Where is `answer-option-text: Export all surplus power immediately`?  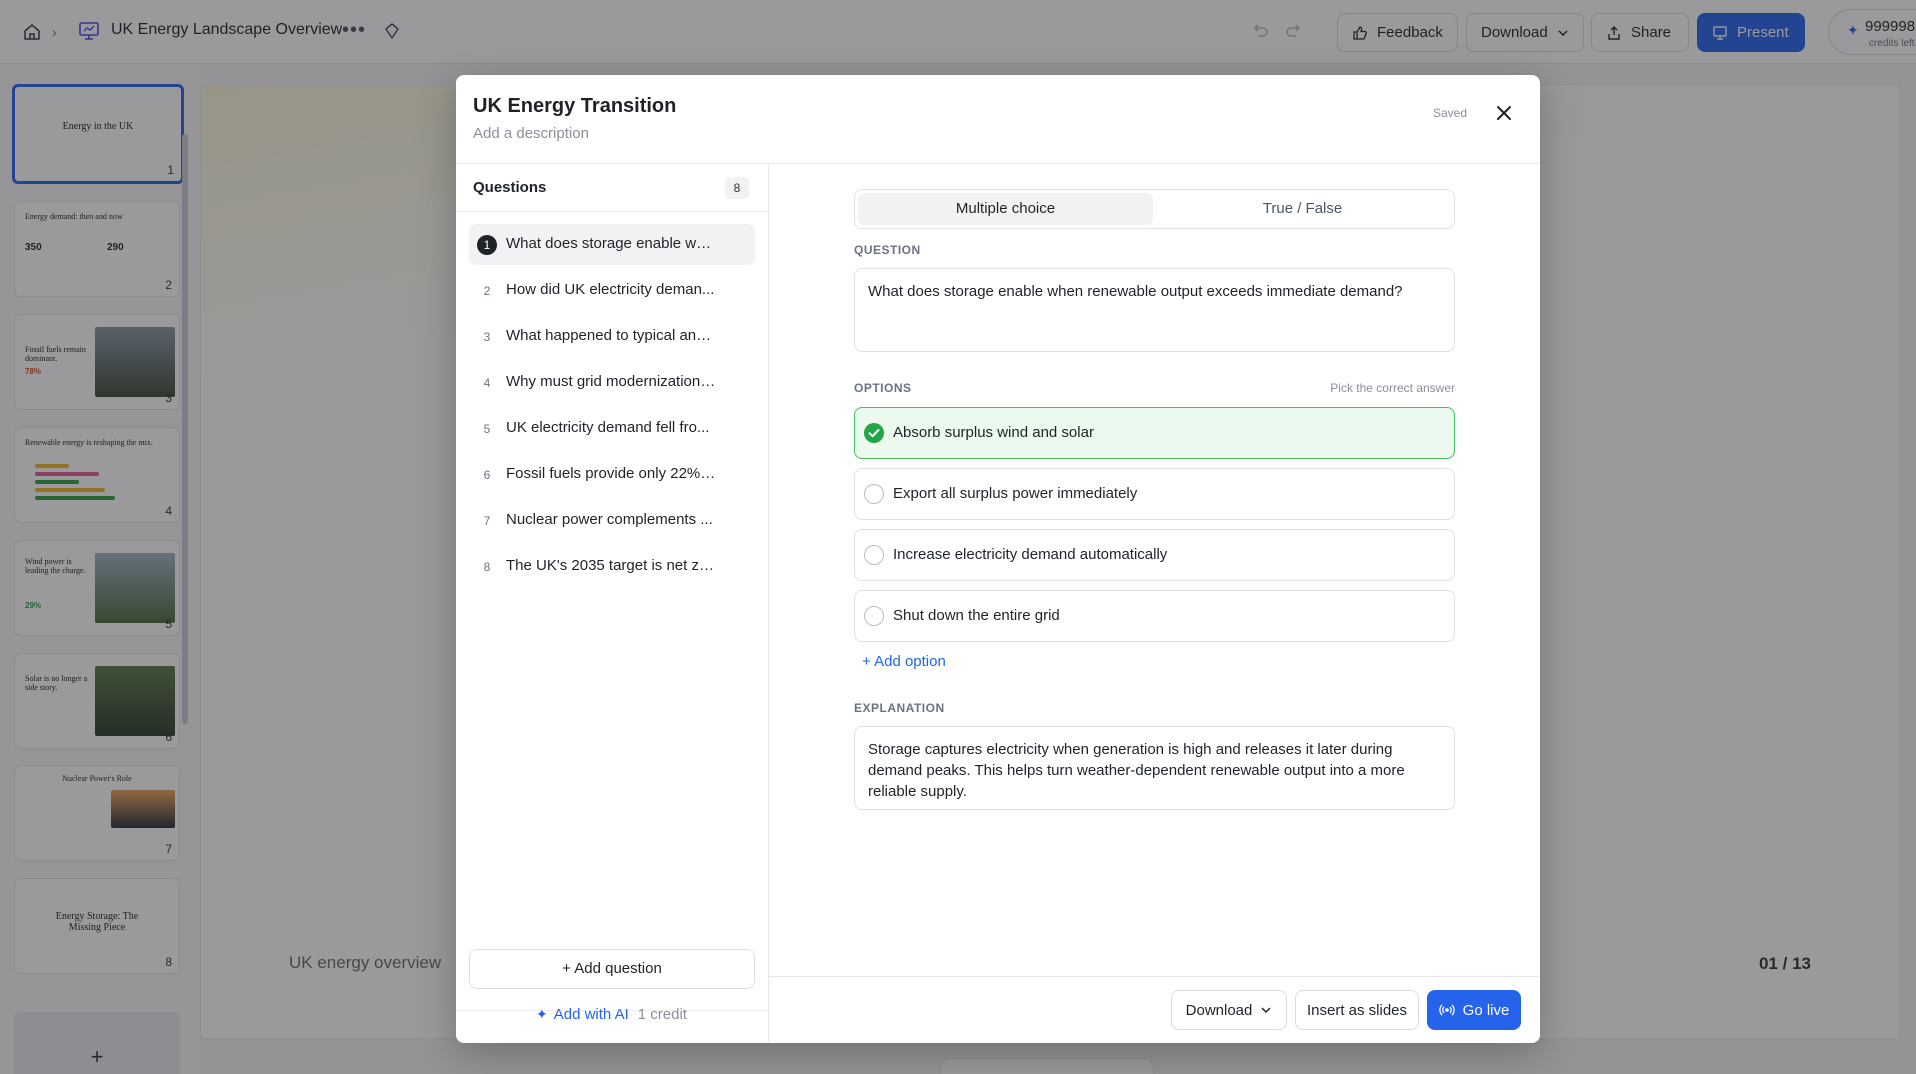
answer-option-text: Export all surplus power immediately is located at coordinates (1015, 493).